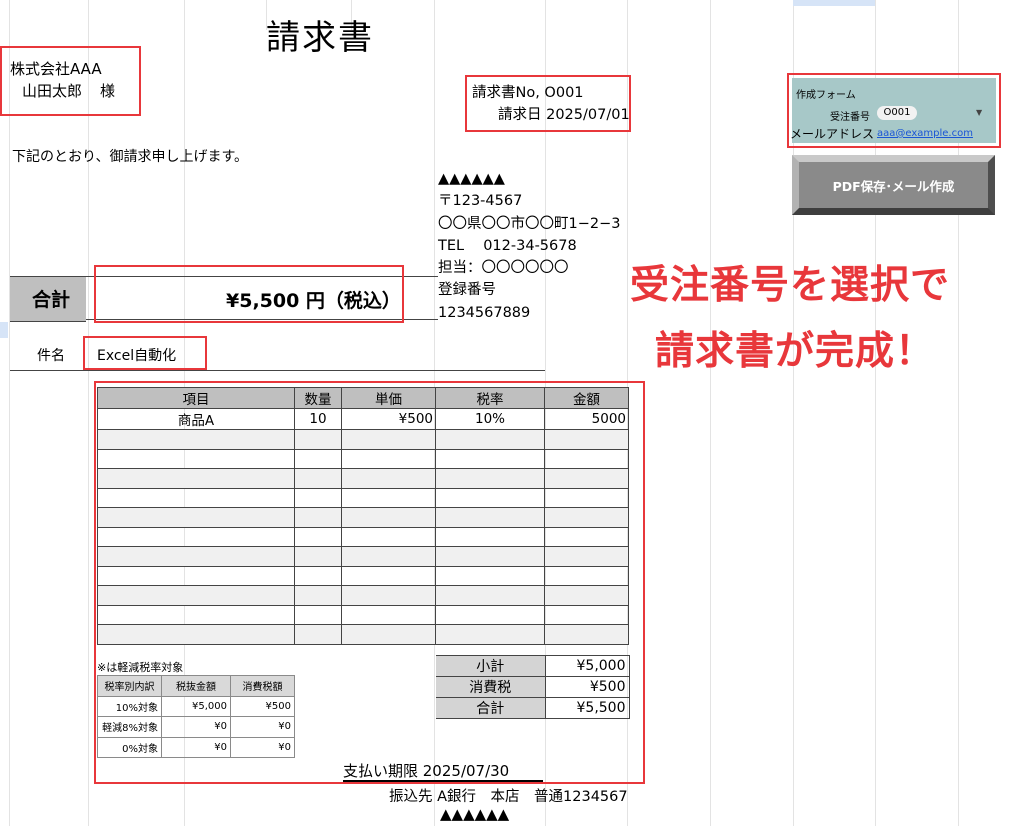 The width and height of the screenshot is (1024, 826). What do you see at coordinates (587, 708) in the screenshot?
I see `grand-total-value: ¥5,500` at bounding box center [587, 708].